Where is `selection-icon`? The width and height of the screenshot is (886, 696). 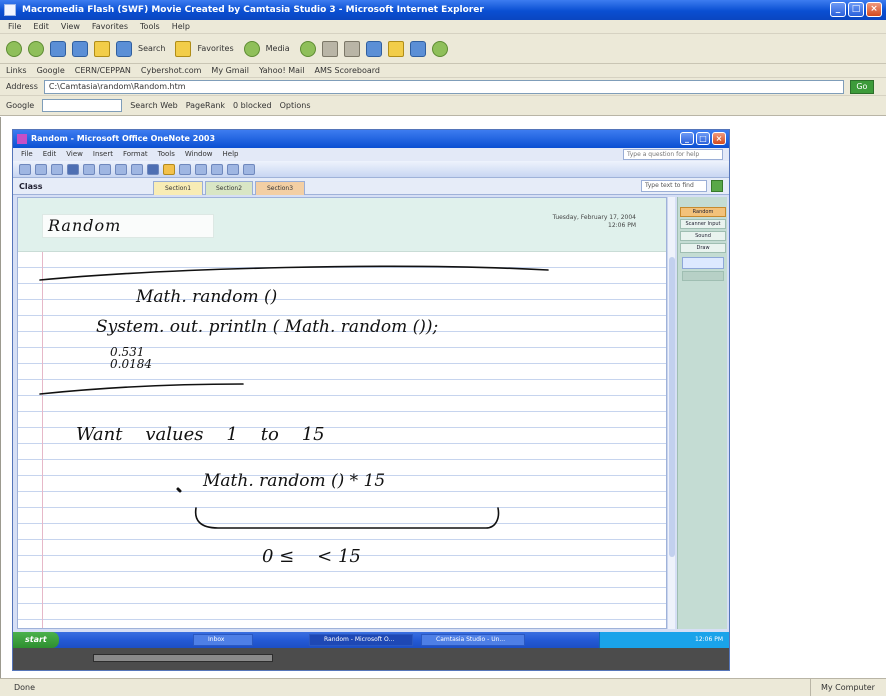 selection-icon is located at coordinates (201, 169).